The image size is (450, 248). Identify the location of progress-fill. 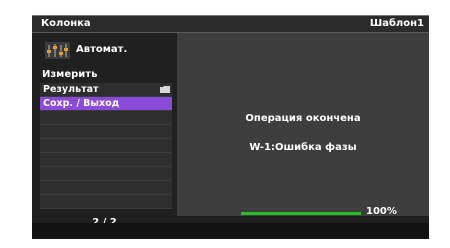
(301, 213).